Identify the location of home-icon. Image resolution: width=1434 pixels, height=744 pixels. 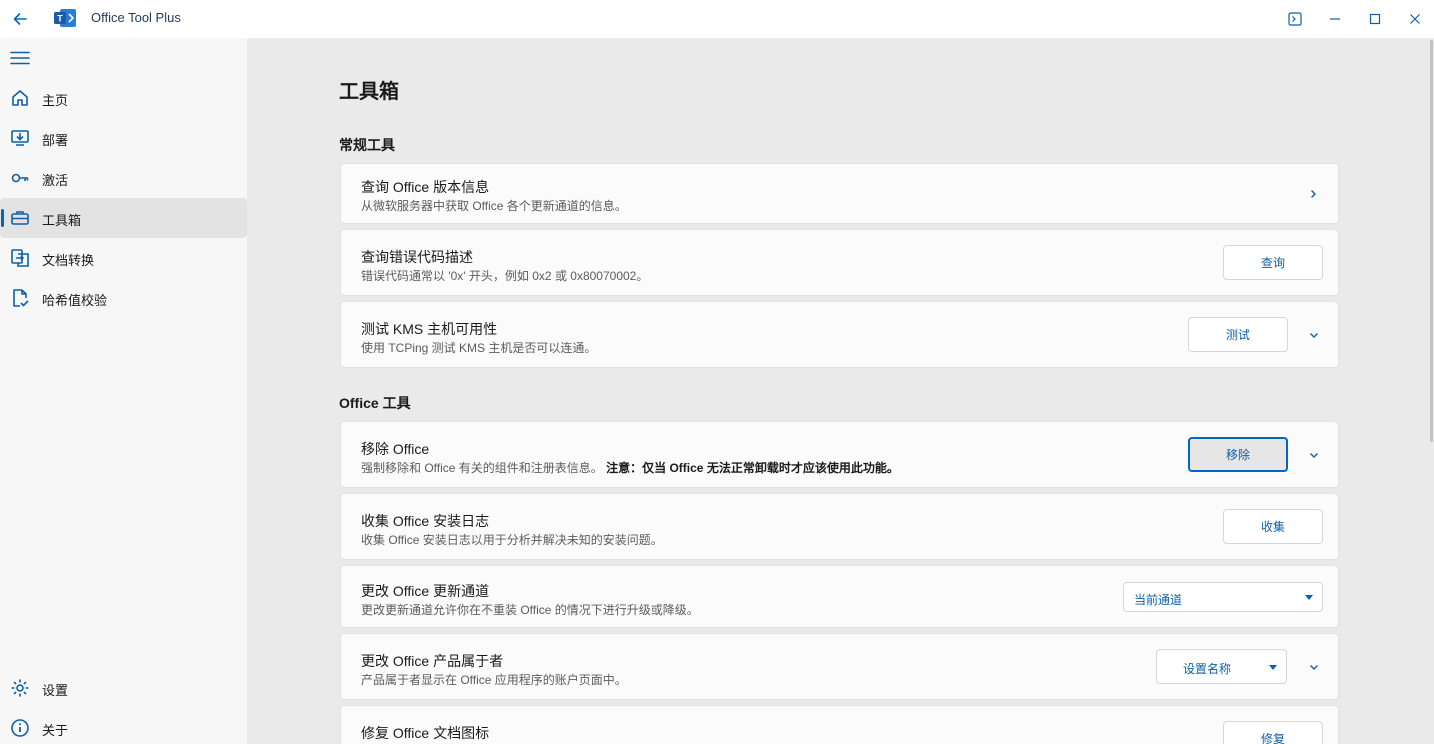
(20, 98).